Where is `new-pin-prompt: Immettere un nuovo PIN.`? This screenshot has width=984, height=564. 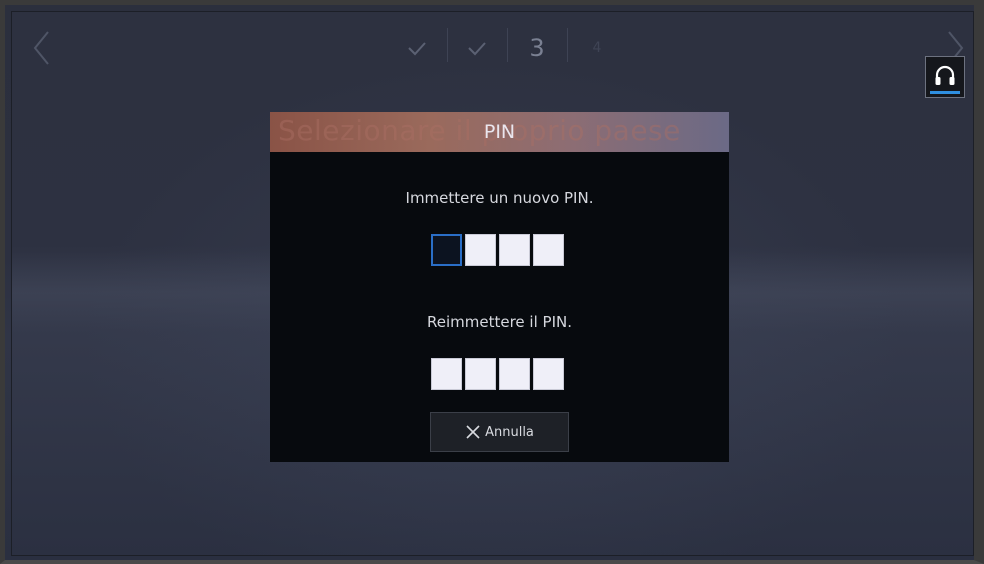 new-pin-prompt: Immettere un nuovo PIN. is located at coordinates (499, 198).